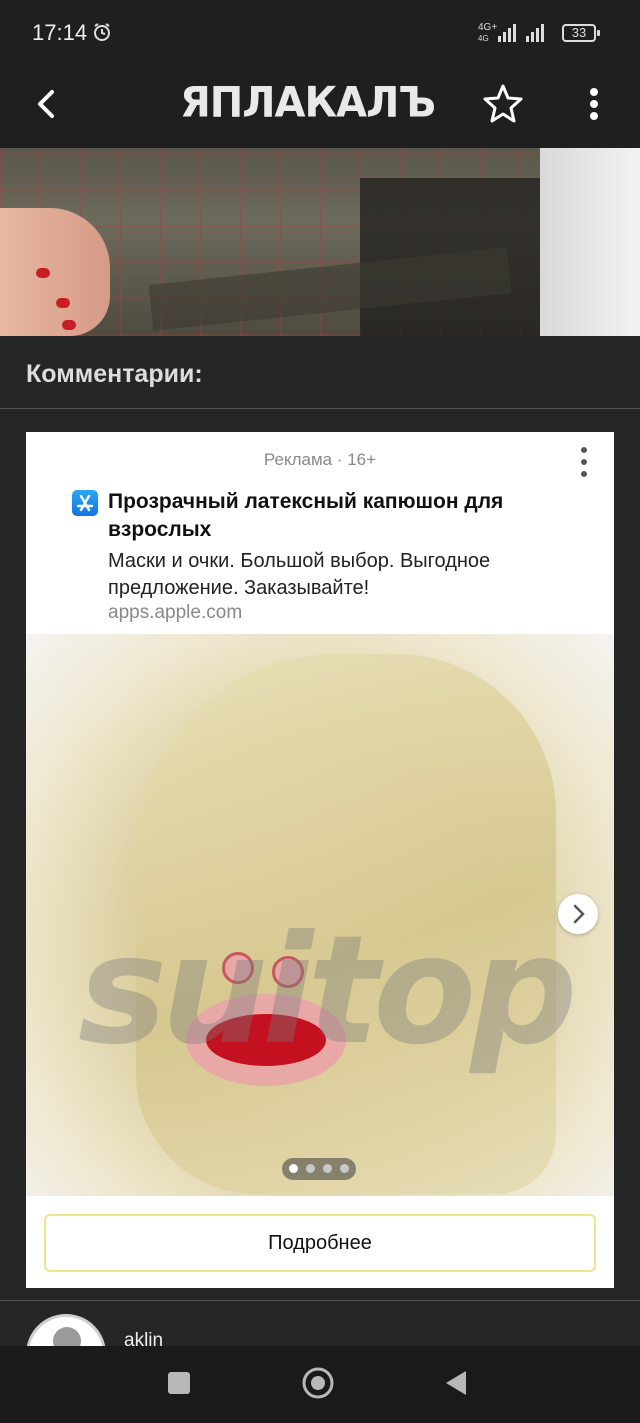 The width and height of the screenshot is (640, 1423). I want to click on nav-back-icon, so click(455, 1383).